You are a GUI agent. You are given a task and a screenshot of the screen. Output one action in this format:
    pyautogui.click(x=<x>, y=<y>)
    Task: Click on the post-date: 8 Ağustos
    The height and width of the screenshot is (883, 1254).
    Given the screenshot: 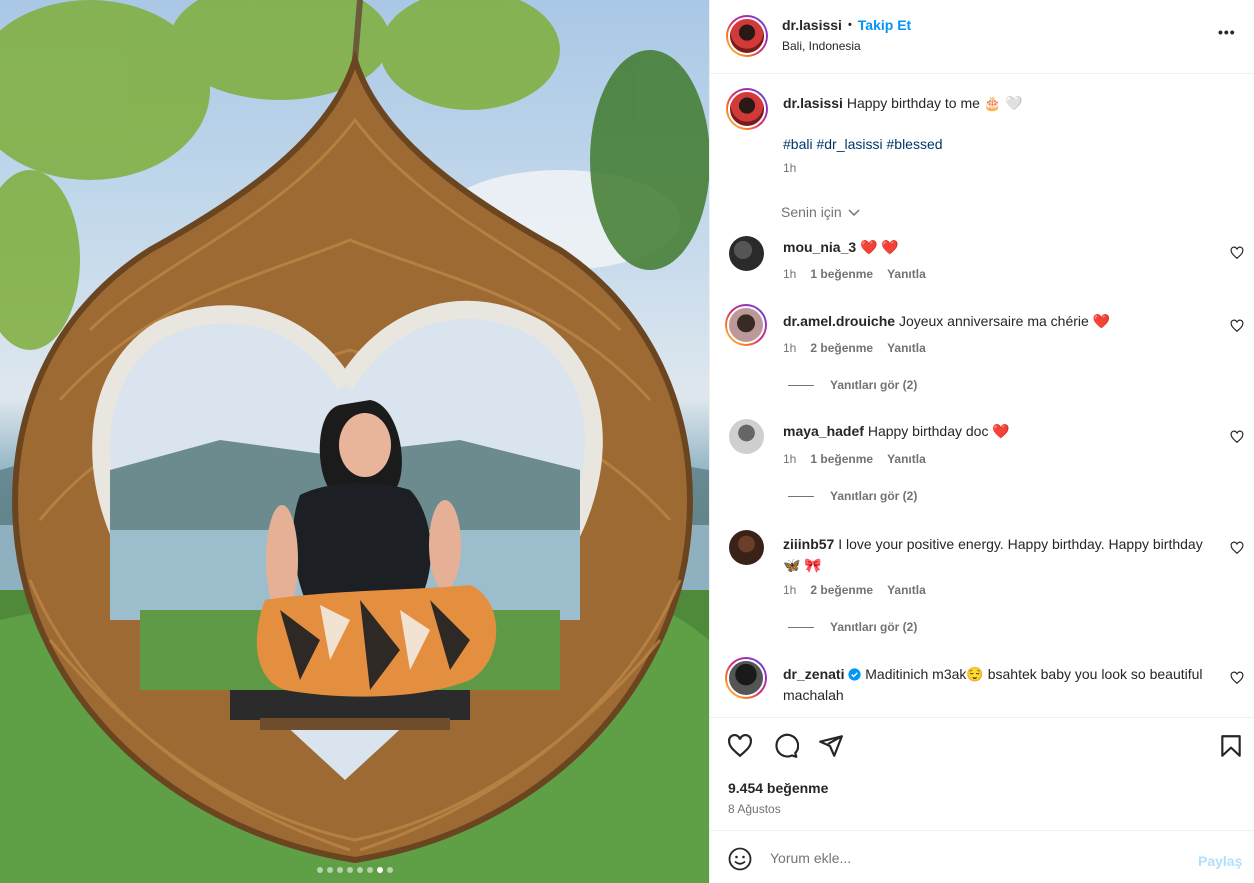 What is the action you would take?
    pyautogui.click(x=754, y=809)
    